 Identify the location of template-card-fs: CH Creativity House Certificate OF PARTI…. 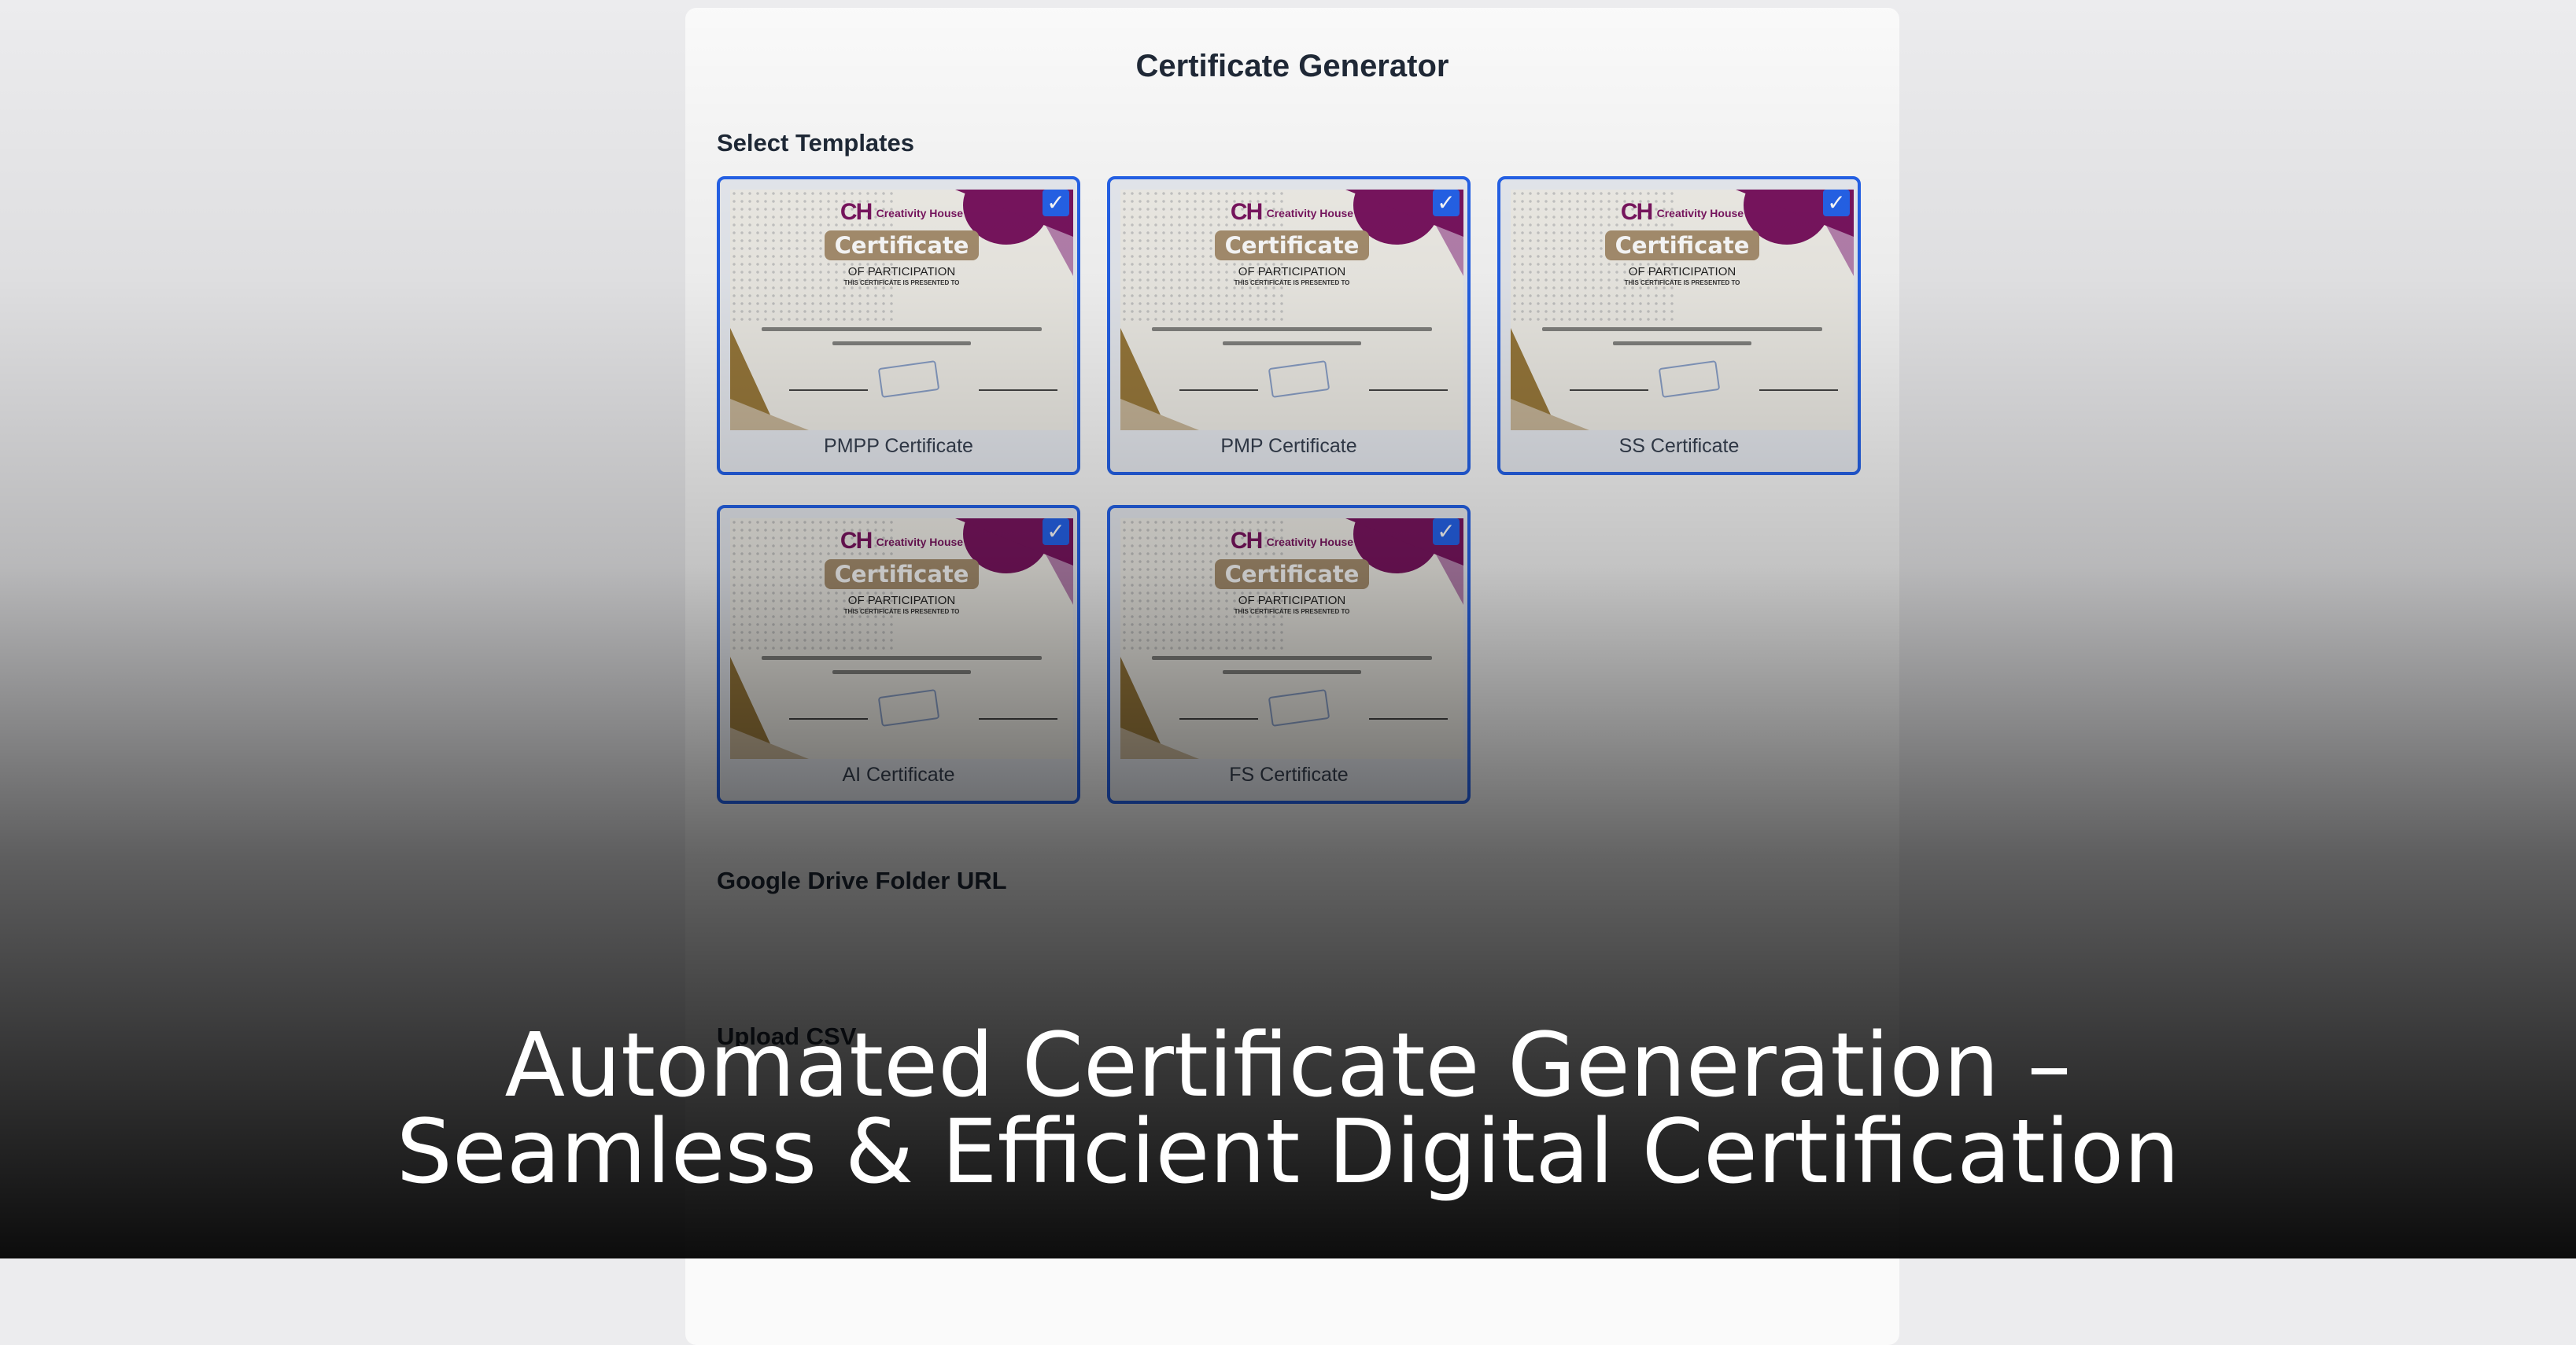
(1289, 655).